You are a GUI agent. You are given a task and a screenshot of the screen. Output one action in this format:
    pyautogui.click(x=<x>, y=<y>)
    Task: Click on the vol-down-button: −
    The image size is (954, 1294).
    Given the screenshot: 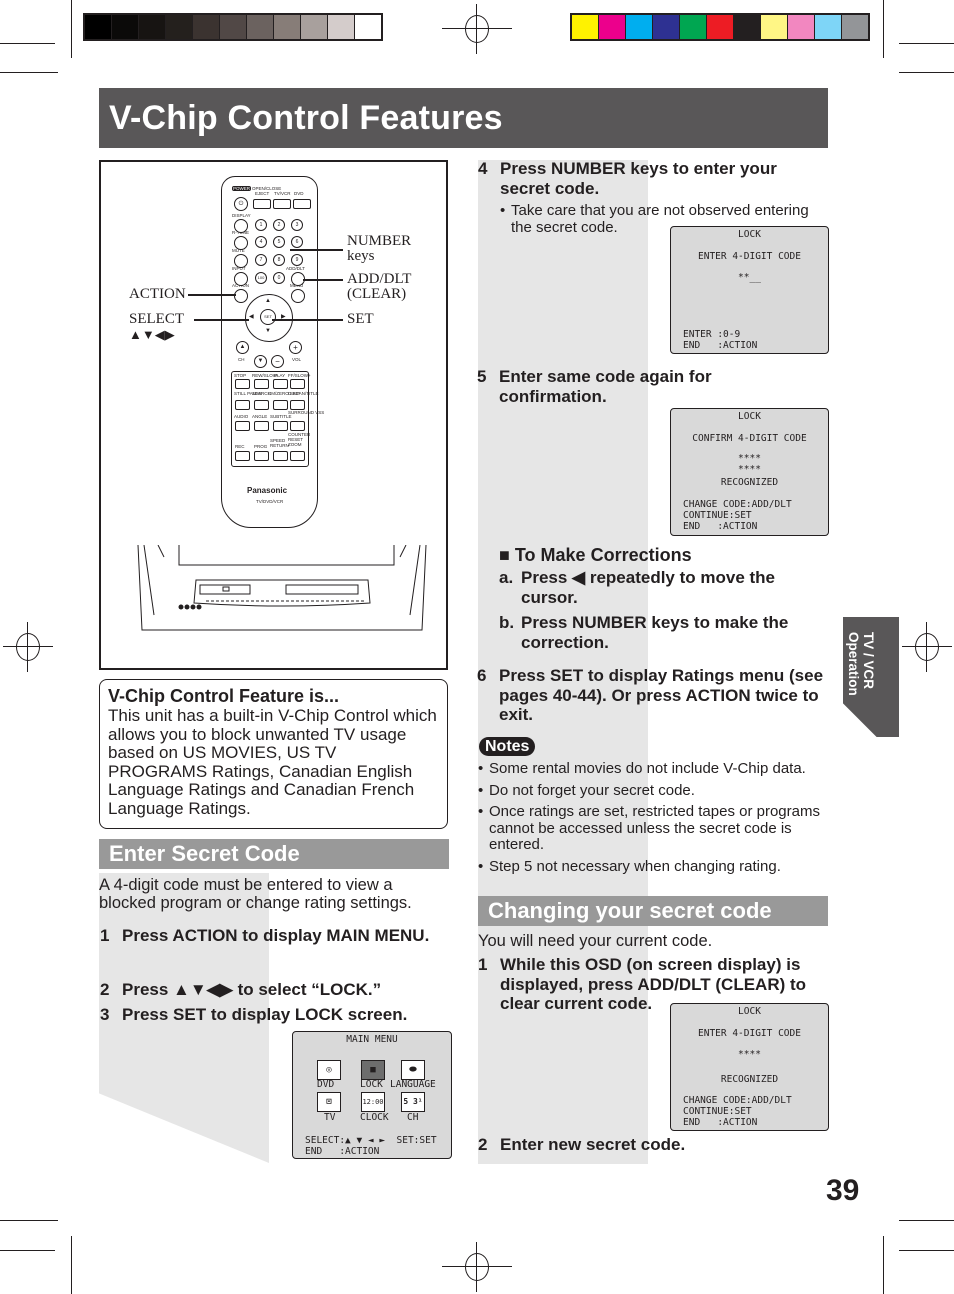 What is the action you would take?
    pyautogui.click(x=277, y=361)
    